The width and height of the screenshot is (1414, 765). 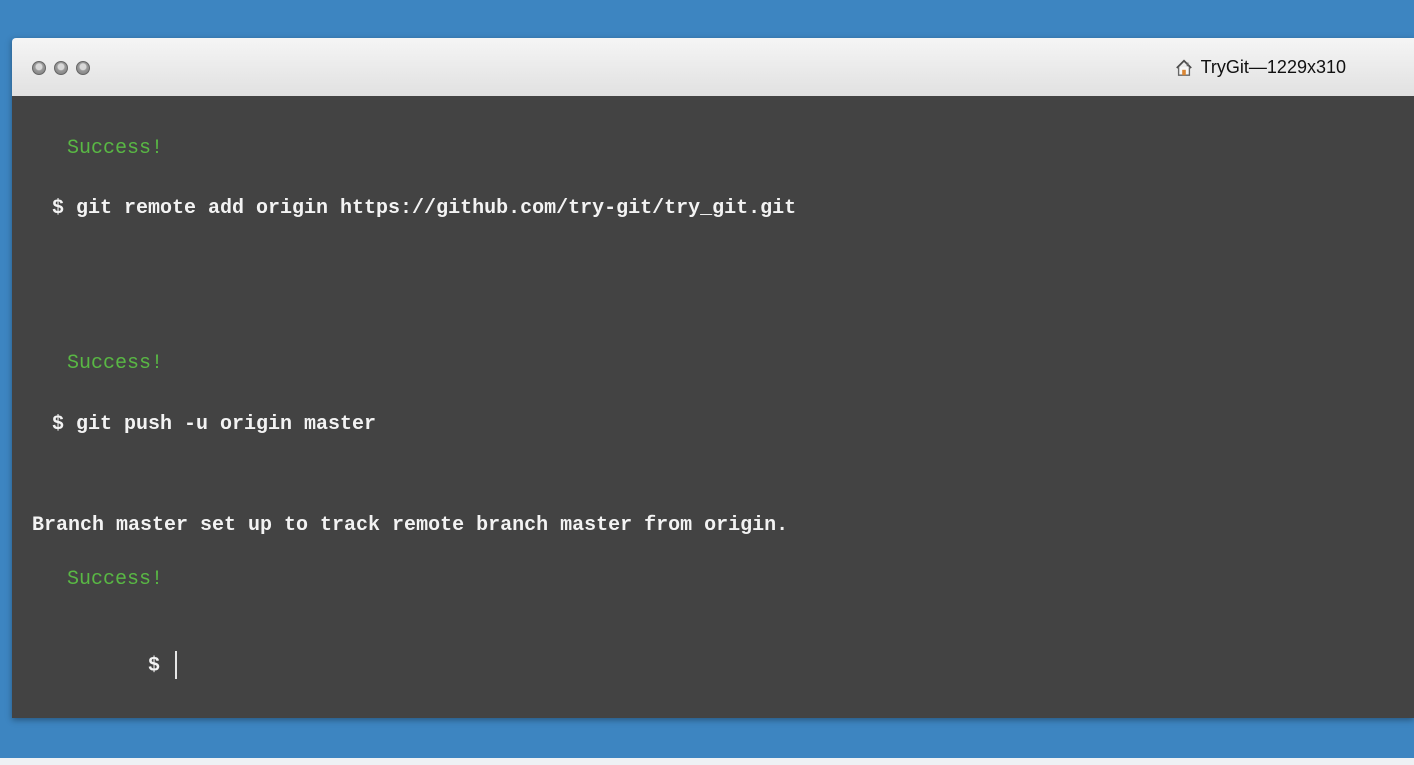 What do you see at coordinates (707, 761) in the screenshot?
I see `page-bottom-strip` at bounding box center [707, 761].